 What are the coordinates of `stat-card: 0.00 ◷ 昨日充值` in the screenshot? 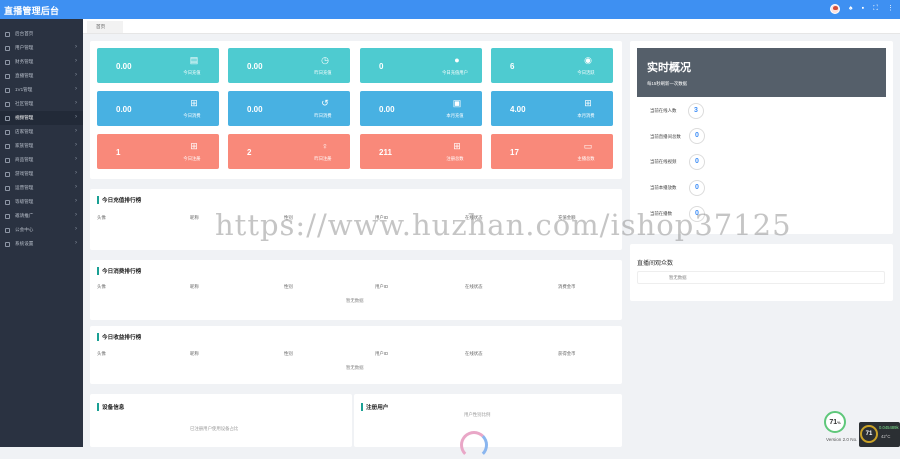 It's located at (289, 65).